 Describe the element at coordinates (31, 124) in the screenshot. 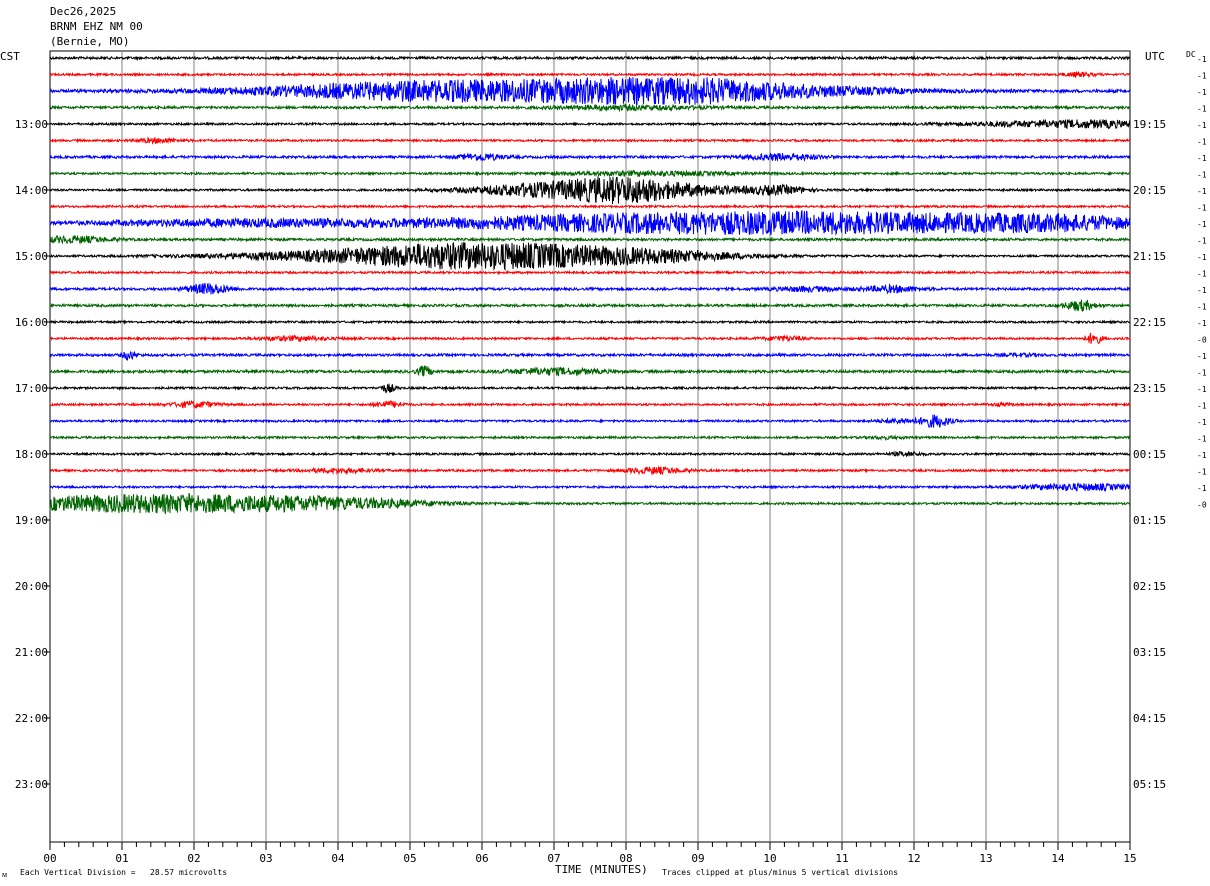

I see `left-hour-label: 13:00` at that location.